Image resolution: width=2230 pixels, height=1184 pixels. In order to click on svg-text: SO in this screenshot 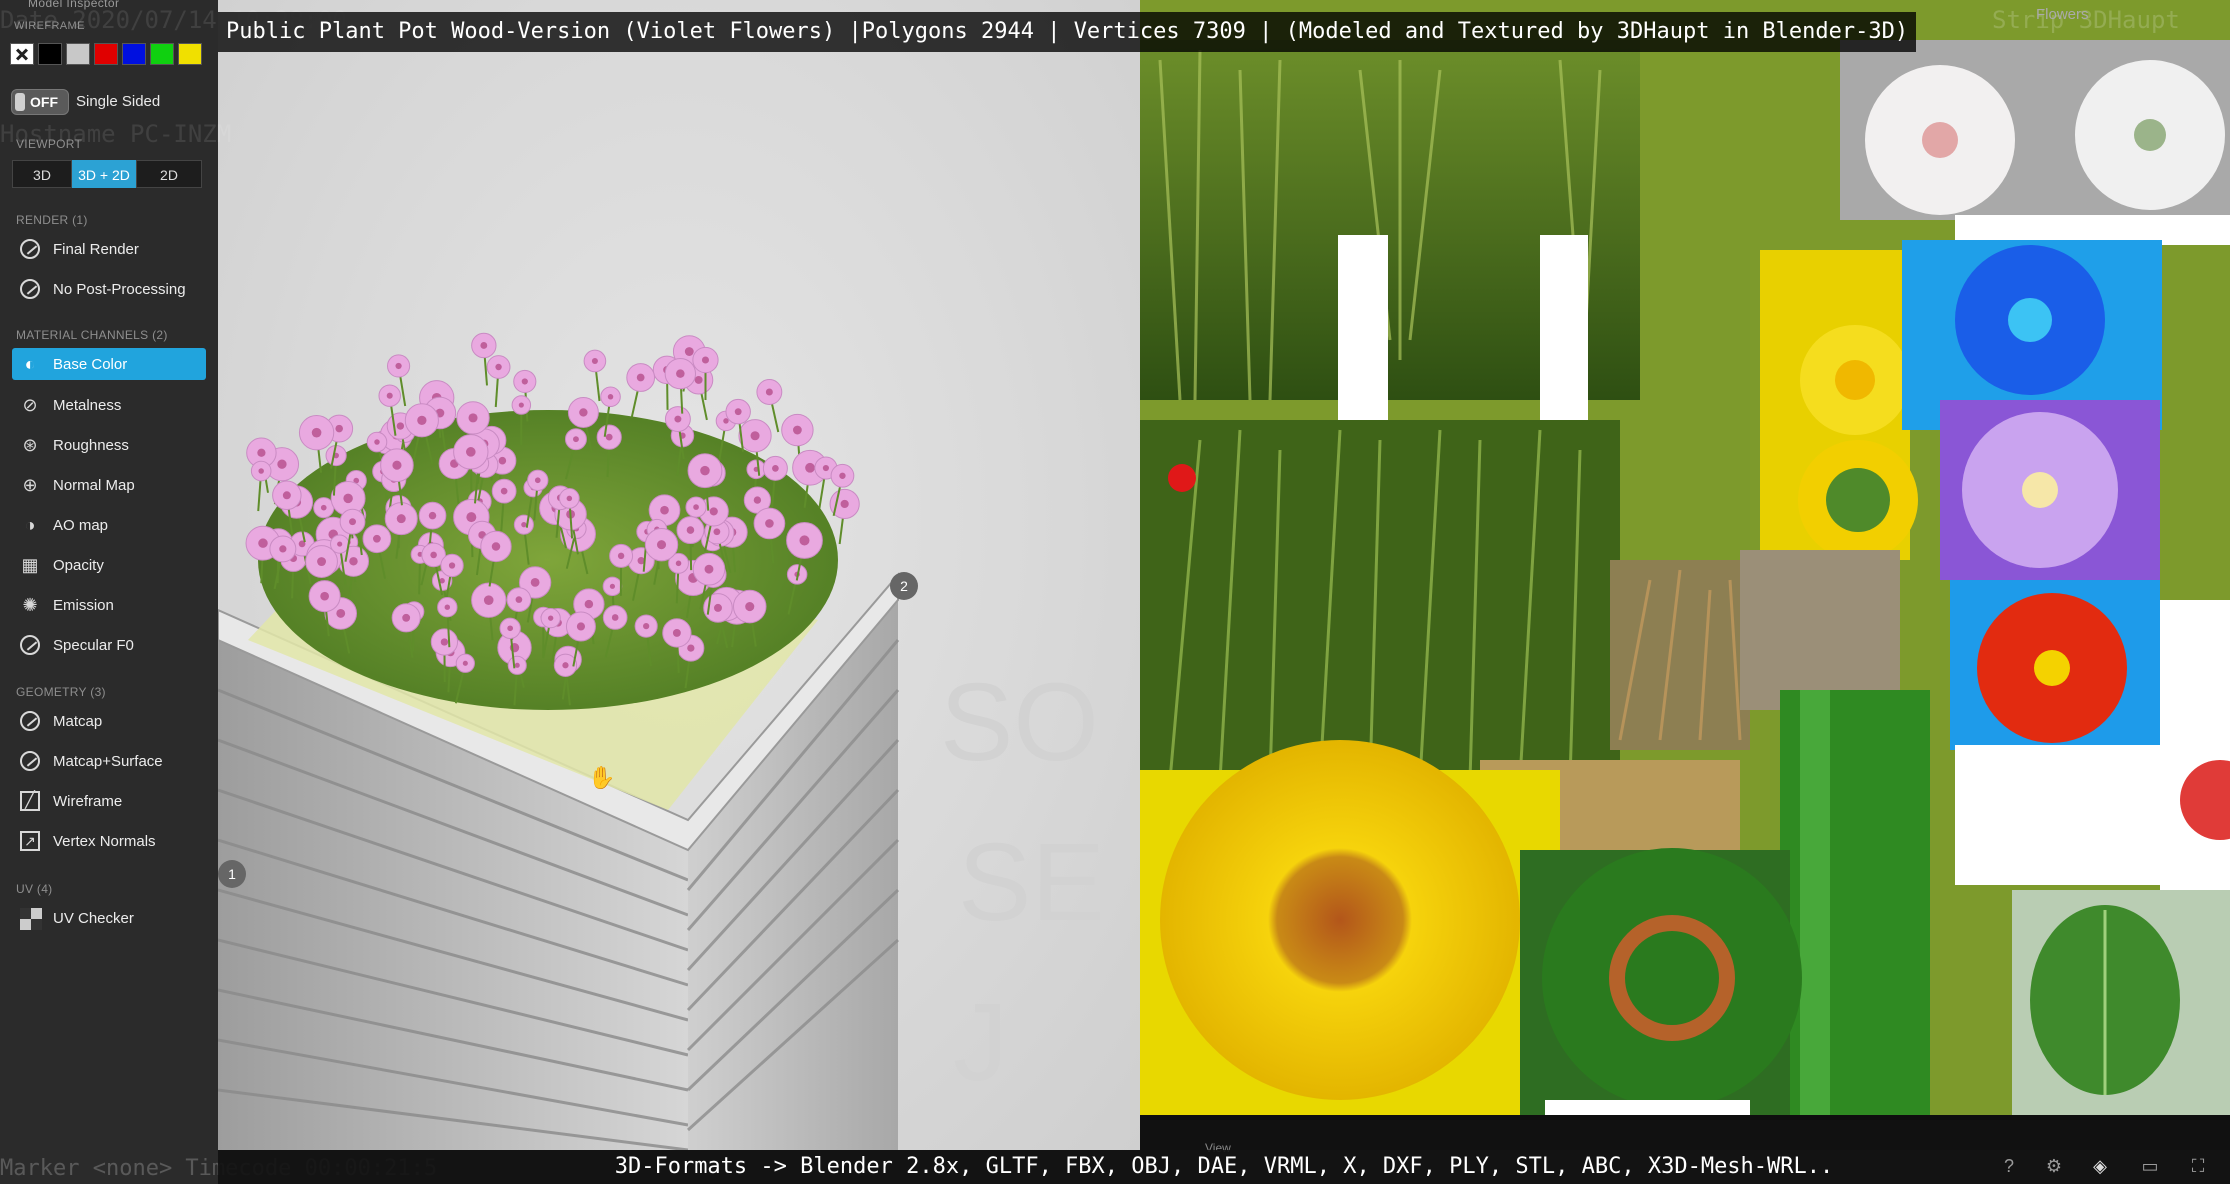, I will do `click(1019, 722)`.